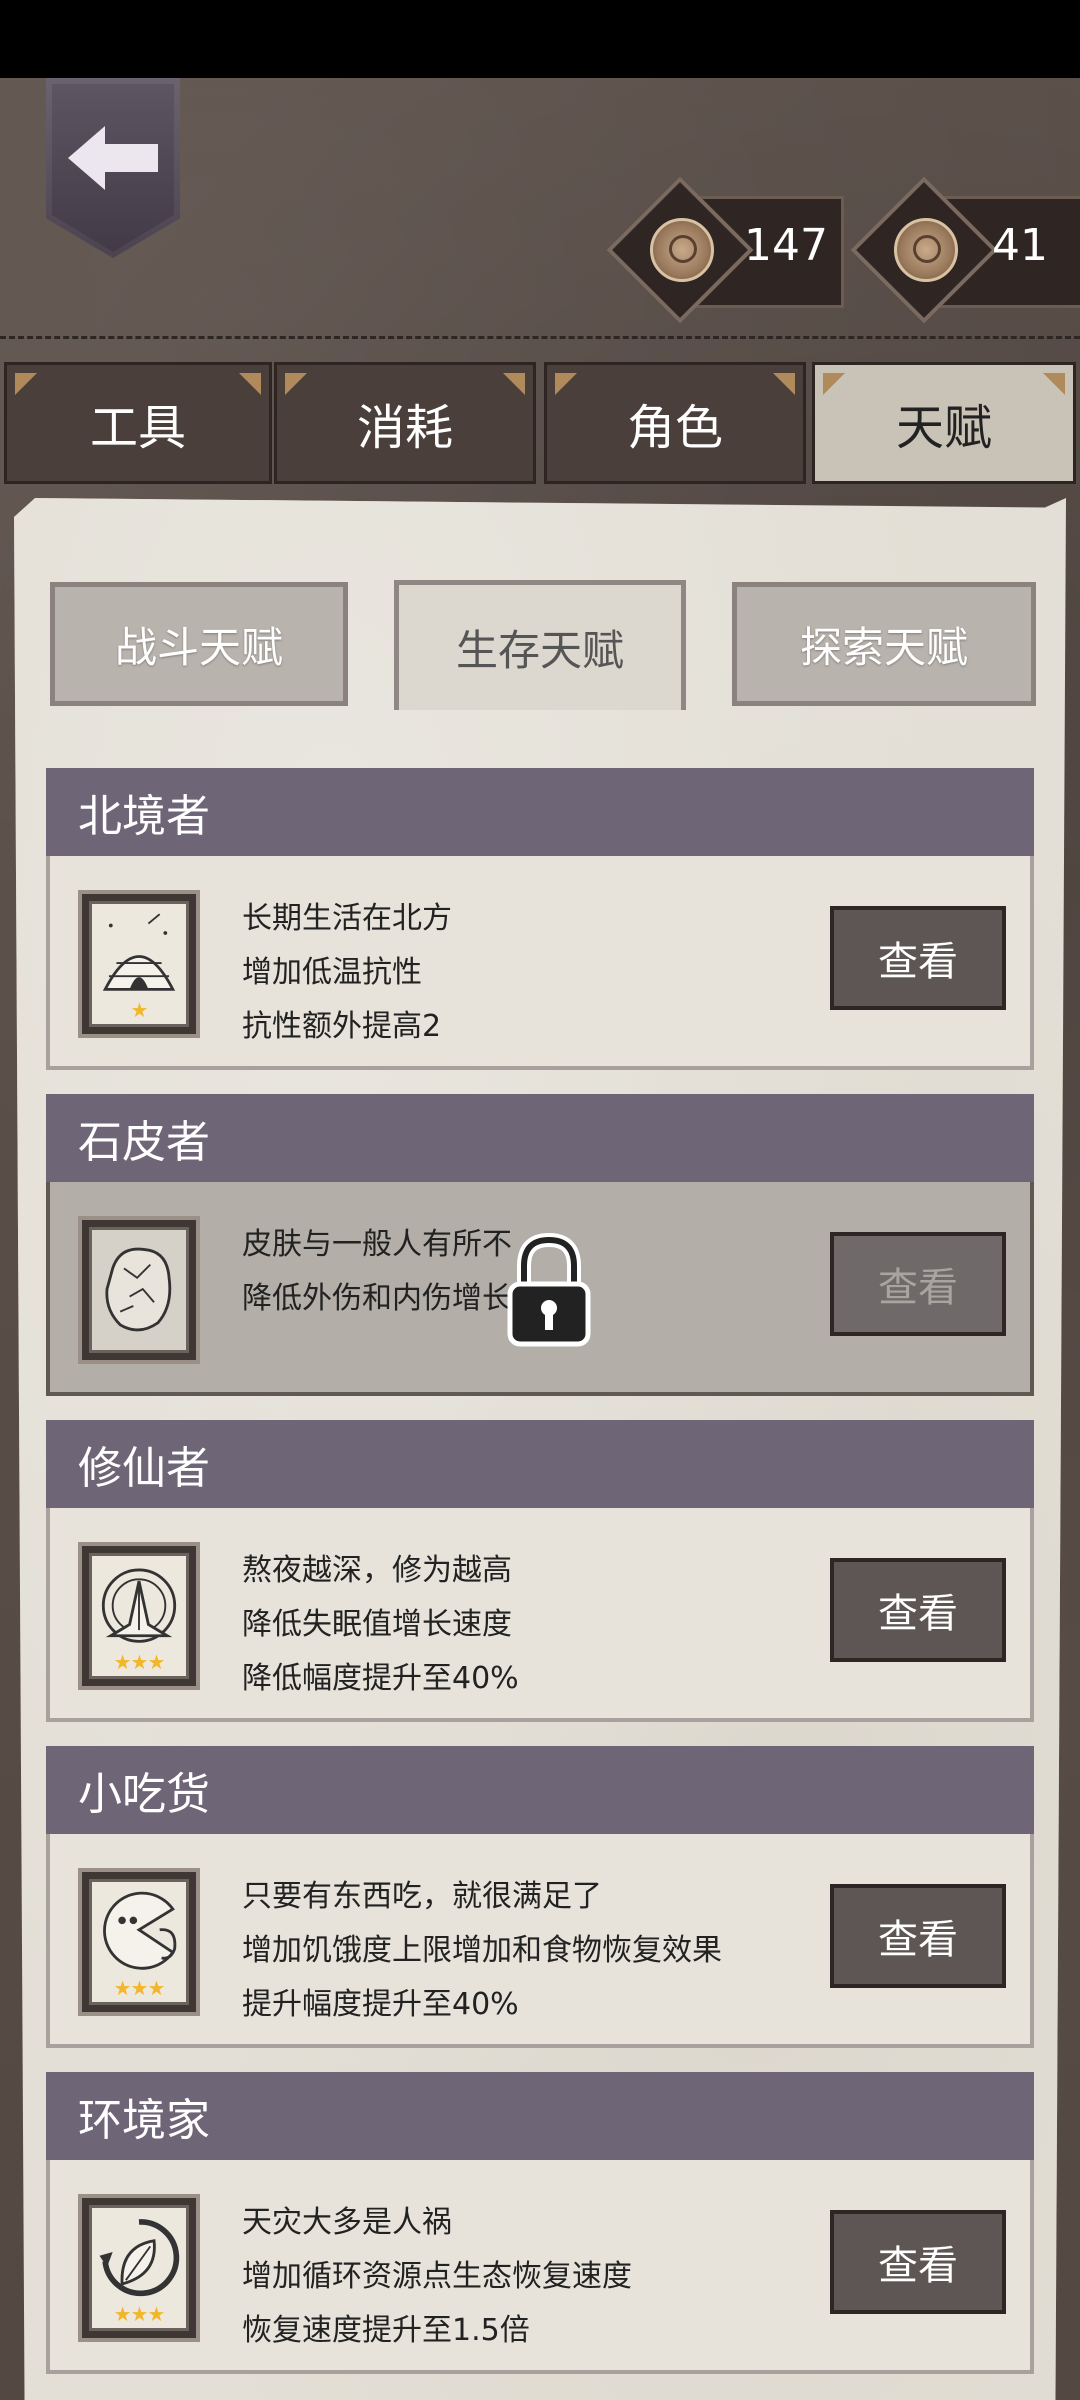  I want to click on coin-icon, so click(682, 250).